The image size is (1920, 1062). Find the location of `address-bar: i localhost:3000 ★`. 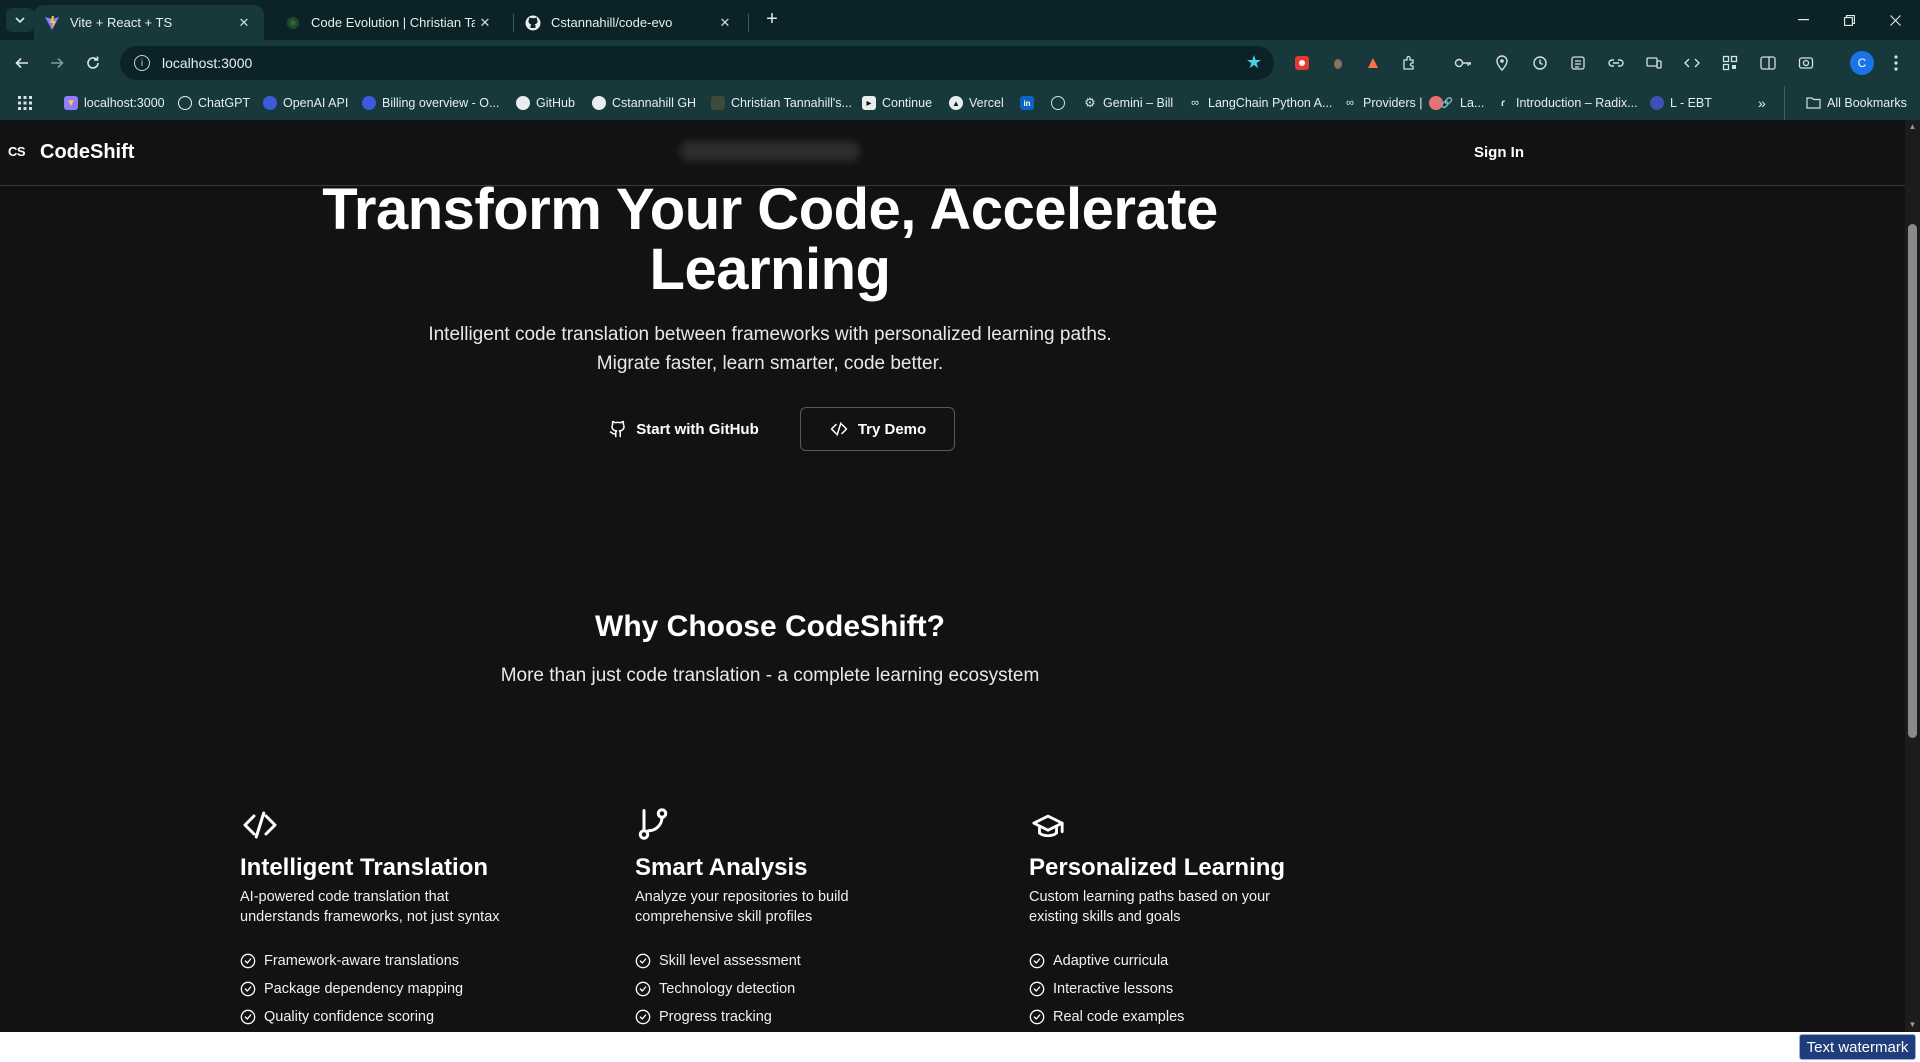

address-bar: i localhost:3000 ★ is located at coordinates (697, 63).